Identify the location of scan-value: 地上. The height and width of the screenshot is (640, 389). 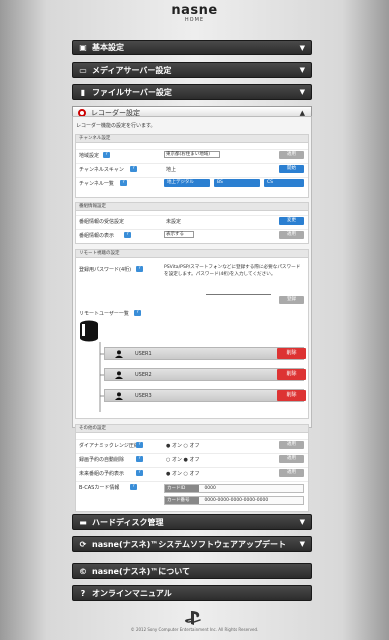
(171, 170).